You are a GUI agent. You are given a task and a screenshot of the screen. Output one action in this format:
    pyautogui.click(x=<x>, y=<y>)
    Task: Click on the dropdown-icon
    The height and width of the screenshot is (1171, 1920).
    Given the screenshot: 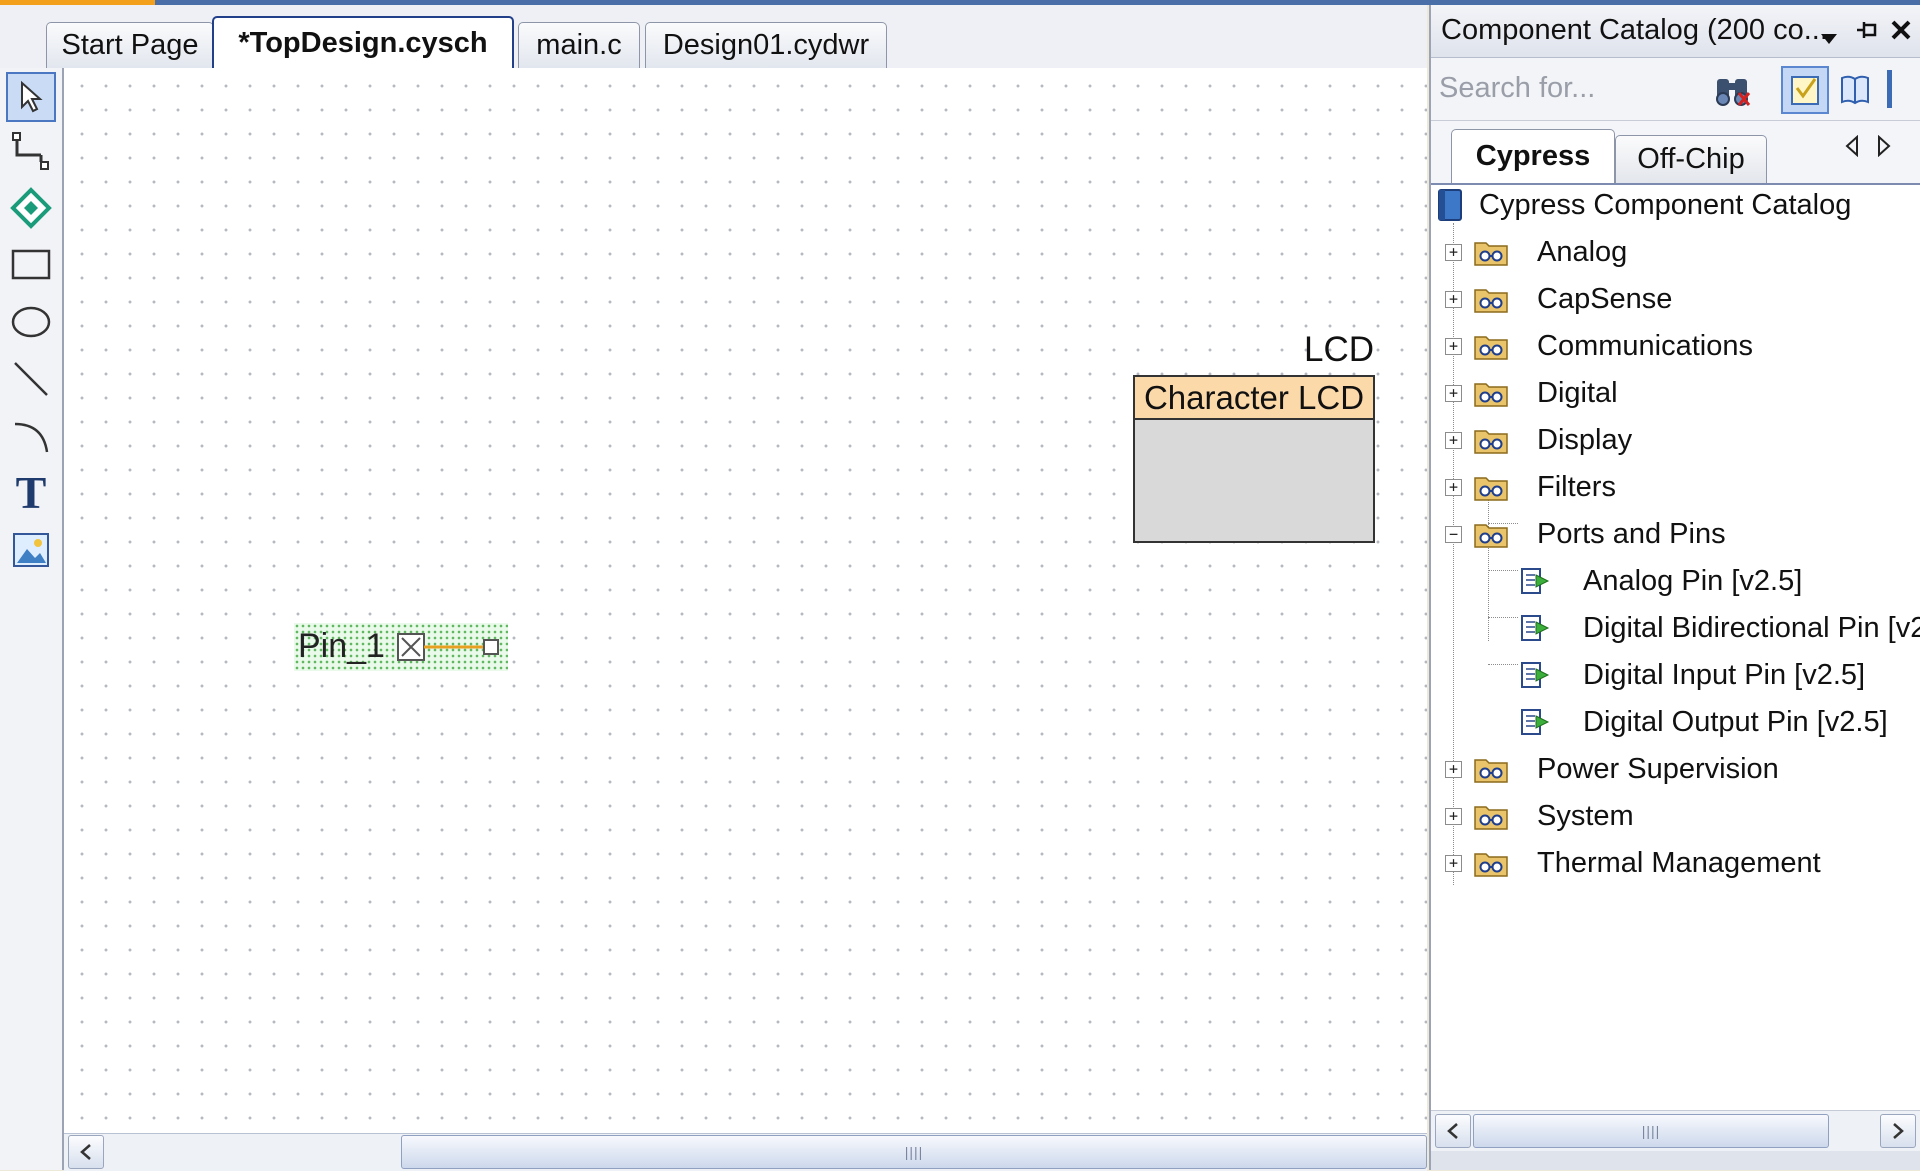 What is the action you would take?
    pyautogui.click(x=1829, y=37)
    